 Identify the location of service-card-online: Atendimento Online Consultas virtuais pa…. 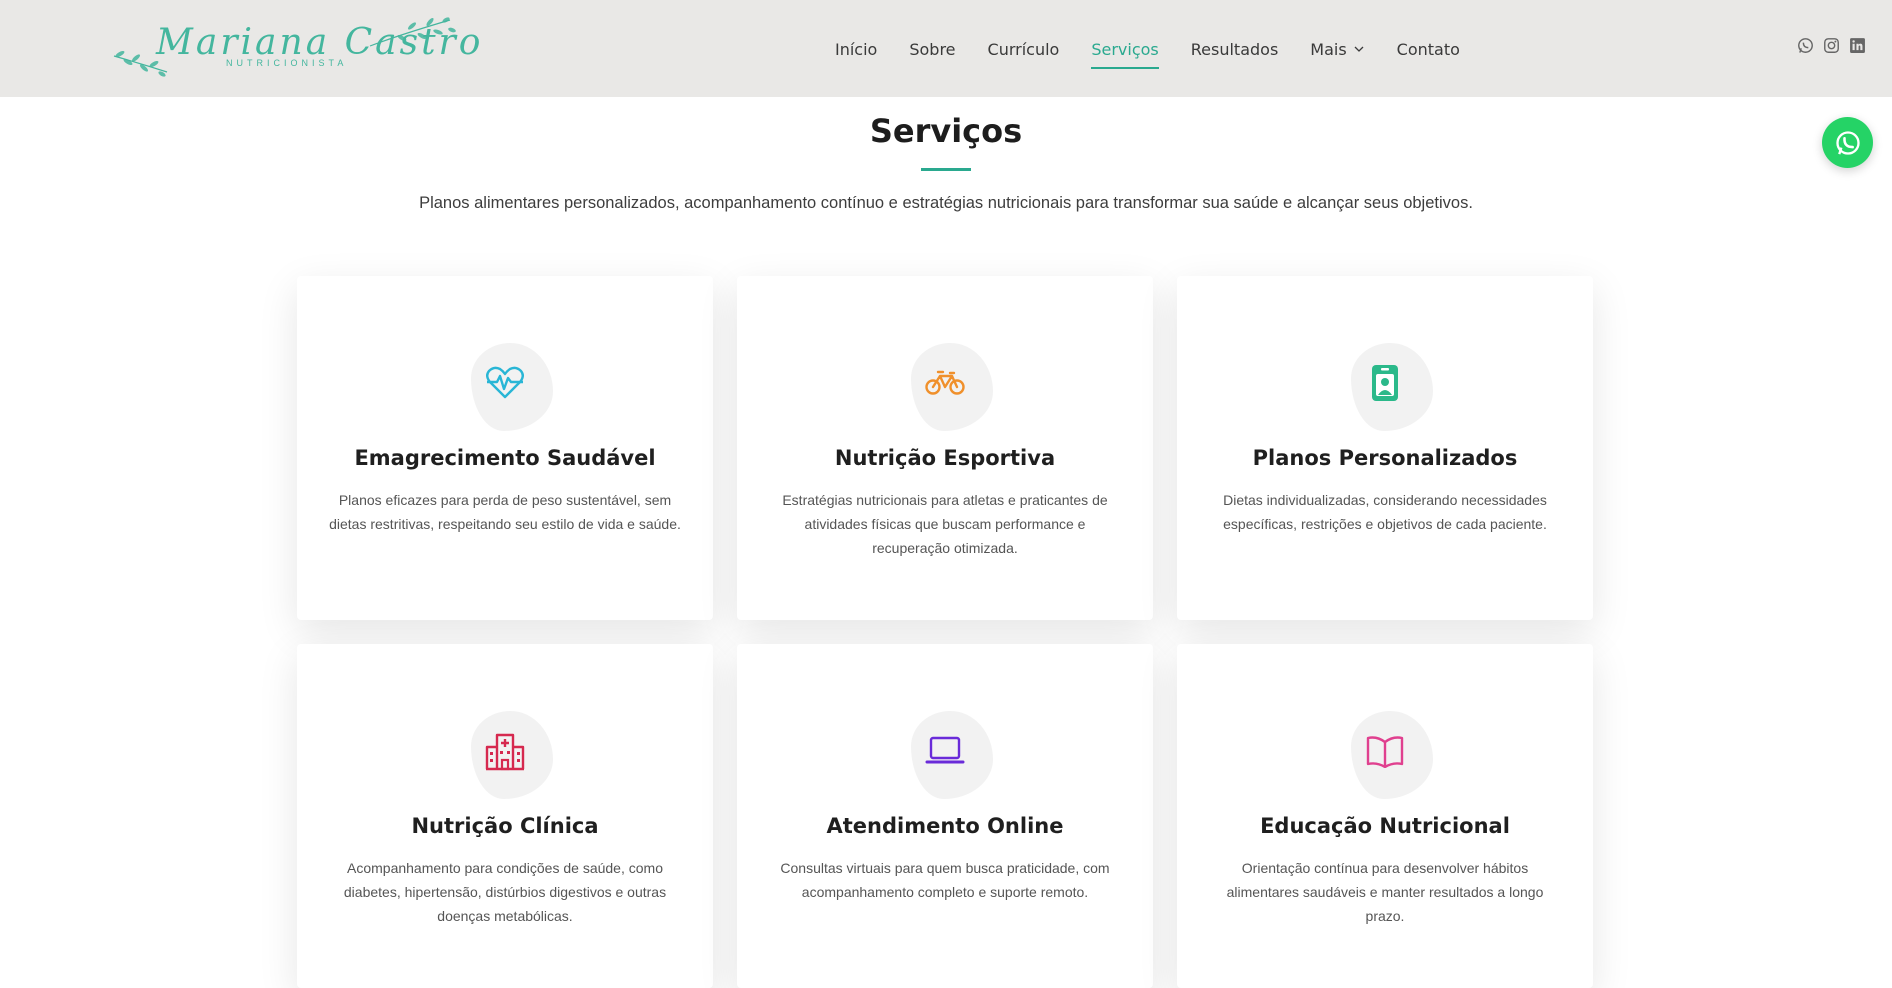
(945, 816).